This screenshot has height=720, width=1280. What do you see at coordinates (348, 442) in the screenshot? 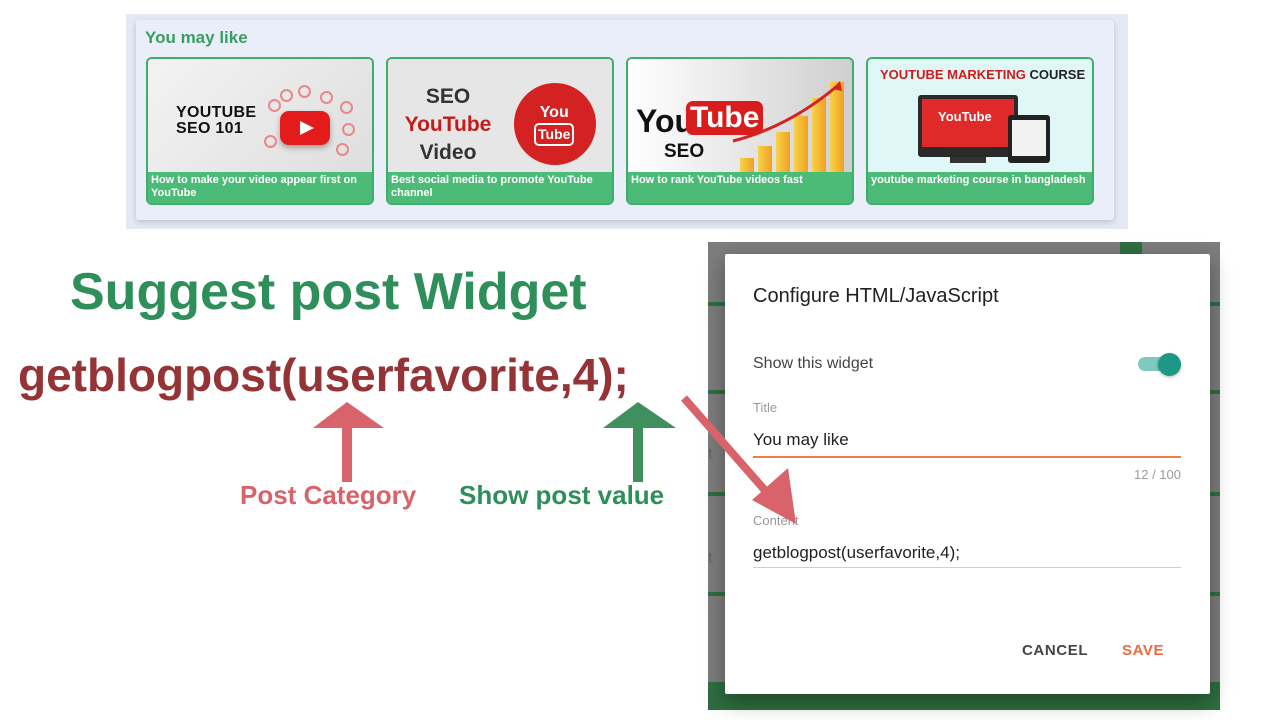
I see `post-category-arrow` at bounding box center [348, 442].